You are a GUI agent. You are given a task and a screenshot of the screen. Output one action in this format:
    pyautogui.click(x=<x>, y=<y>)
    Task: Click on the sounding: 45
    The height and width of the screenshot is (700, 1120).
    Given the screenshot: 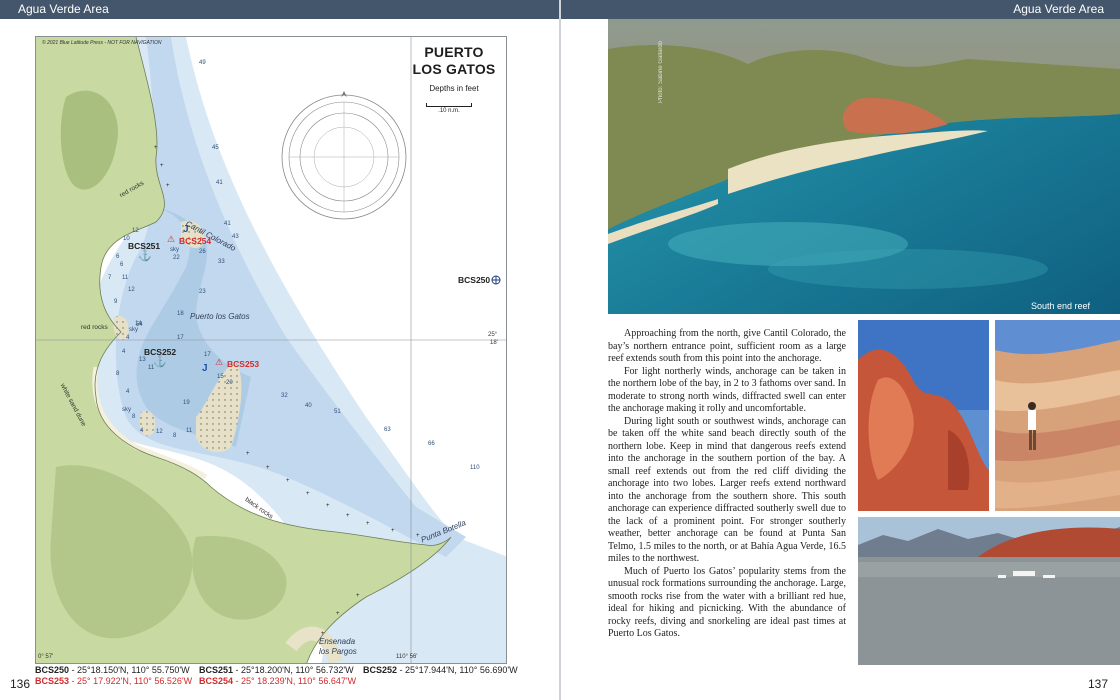 What is the action you would take?
    pyautogui.click(x=215, y=148)
    